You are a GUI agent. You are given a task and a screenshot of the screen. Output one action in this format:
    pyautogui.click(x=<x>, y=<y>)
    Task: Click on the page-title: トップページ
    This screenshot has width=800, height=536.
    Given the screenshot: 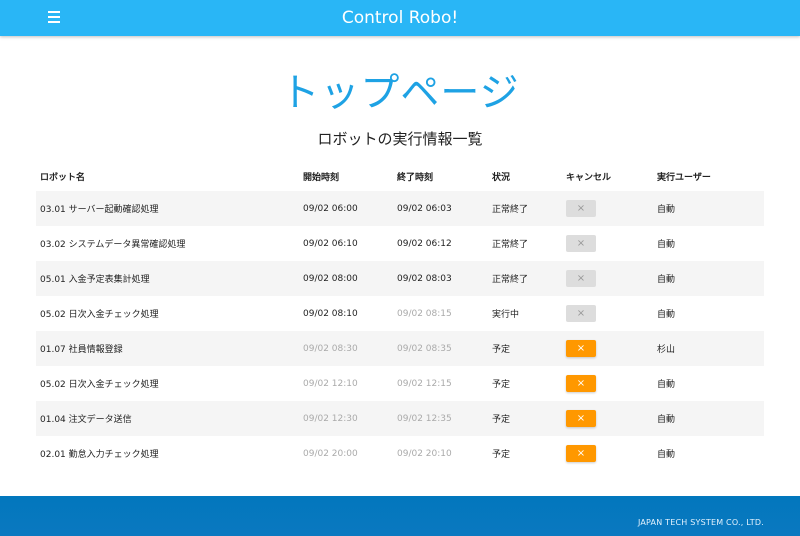 What is the action you would take?
    pyautogui.click(x=400, y=93)
    